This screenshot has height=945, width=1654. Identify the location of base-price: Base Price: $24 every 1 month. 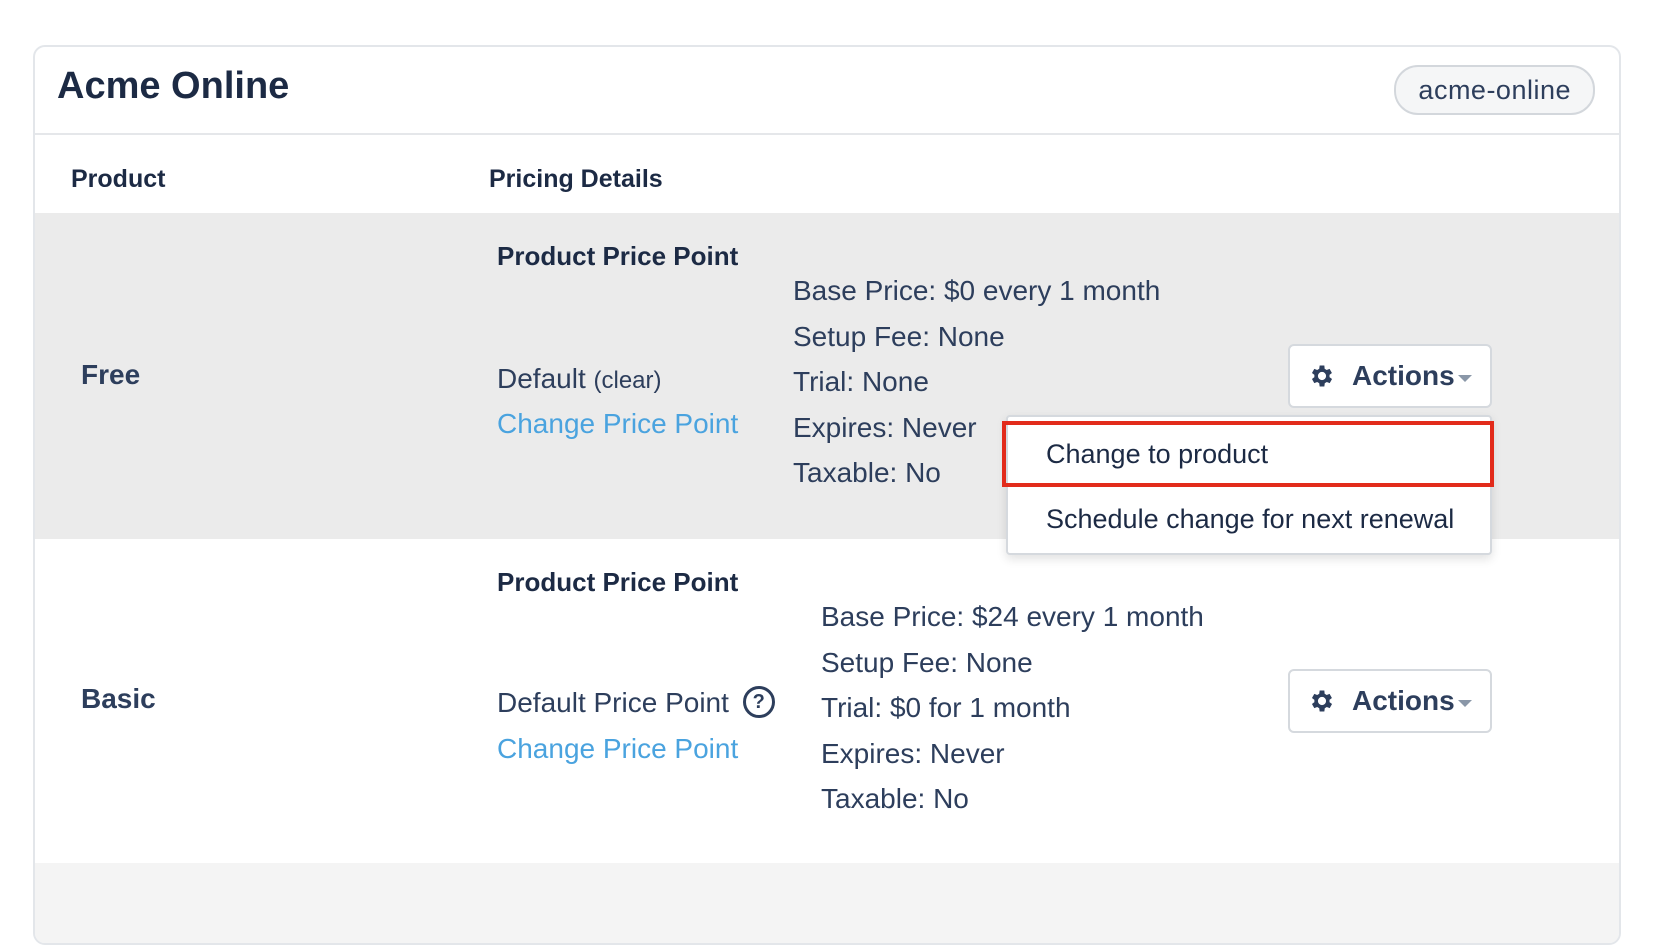
(1012, 616).